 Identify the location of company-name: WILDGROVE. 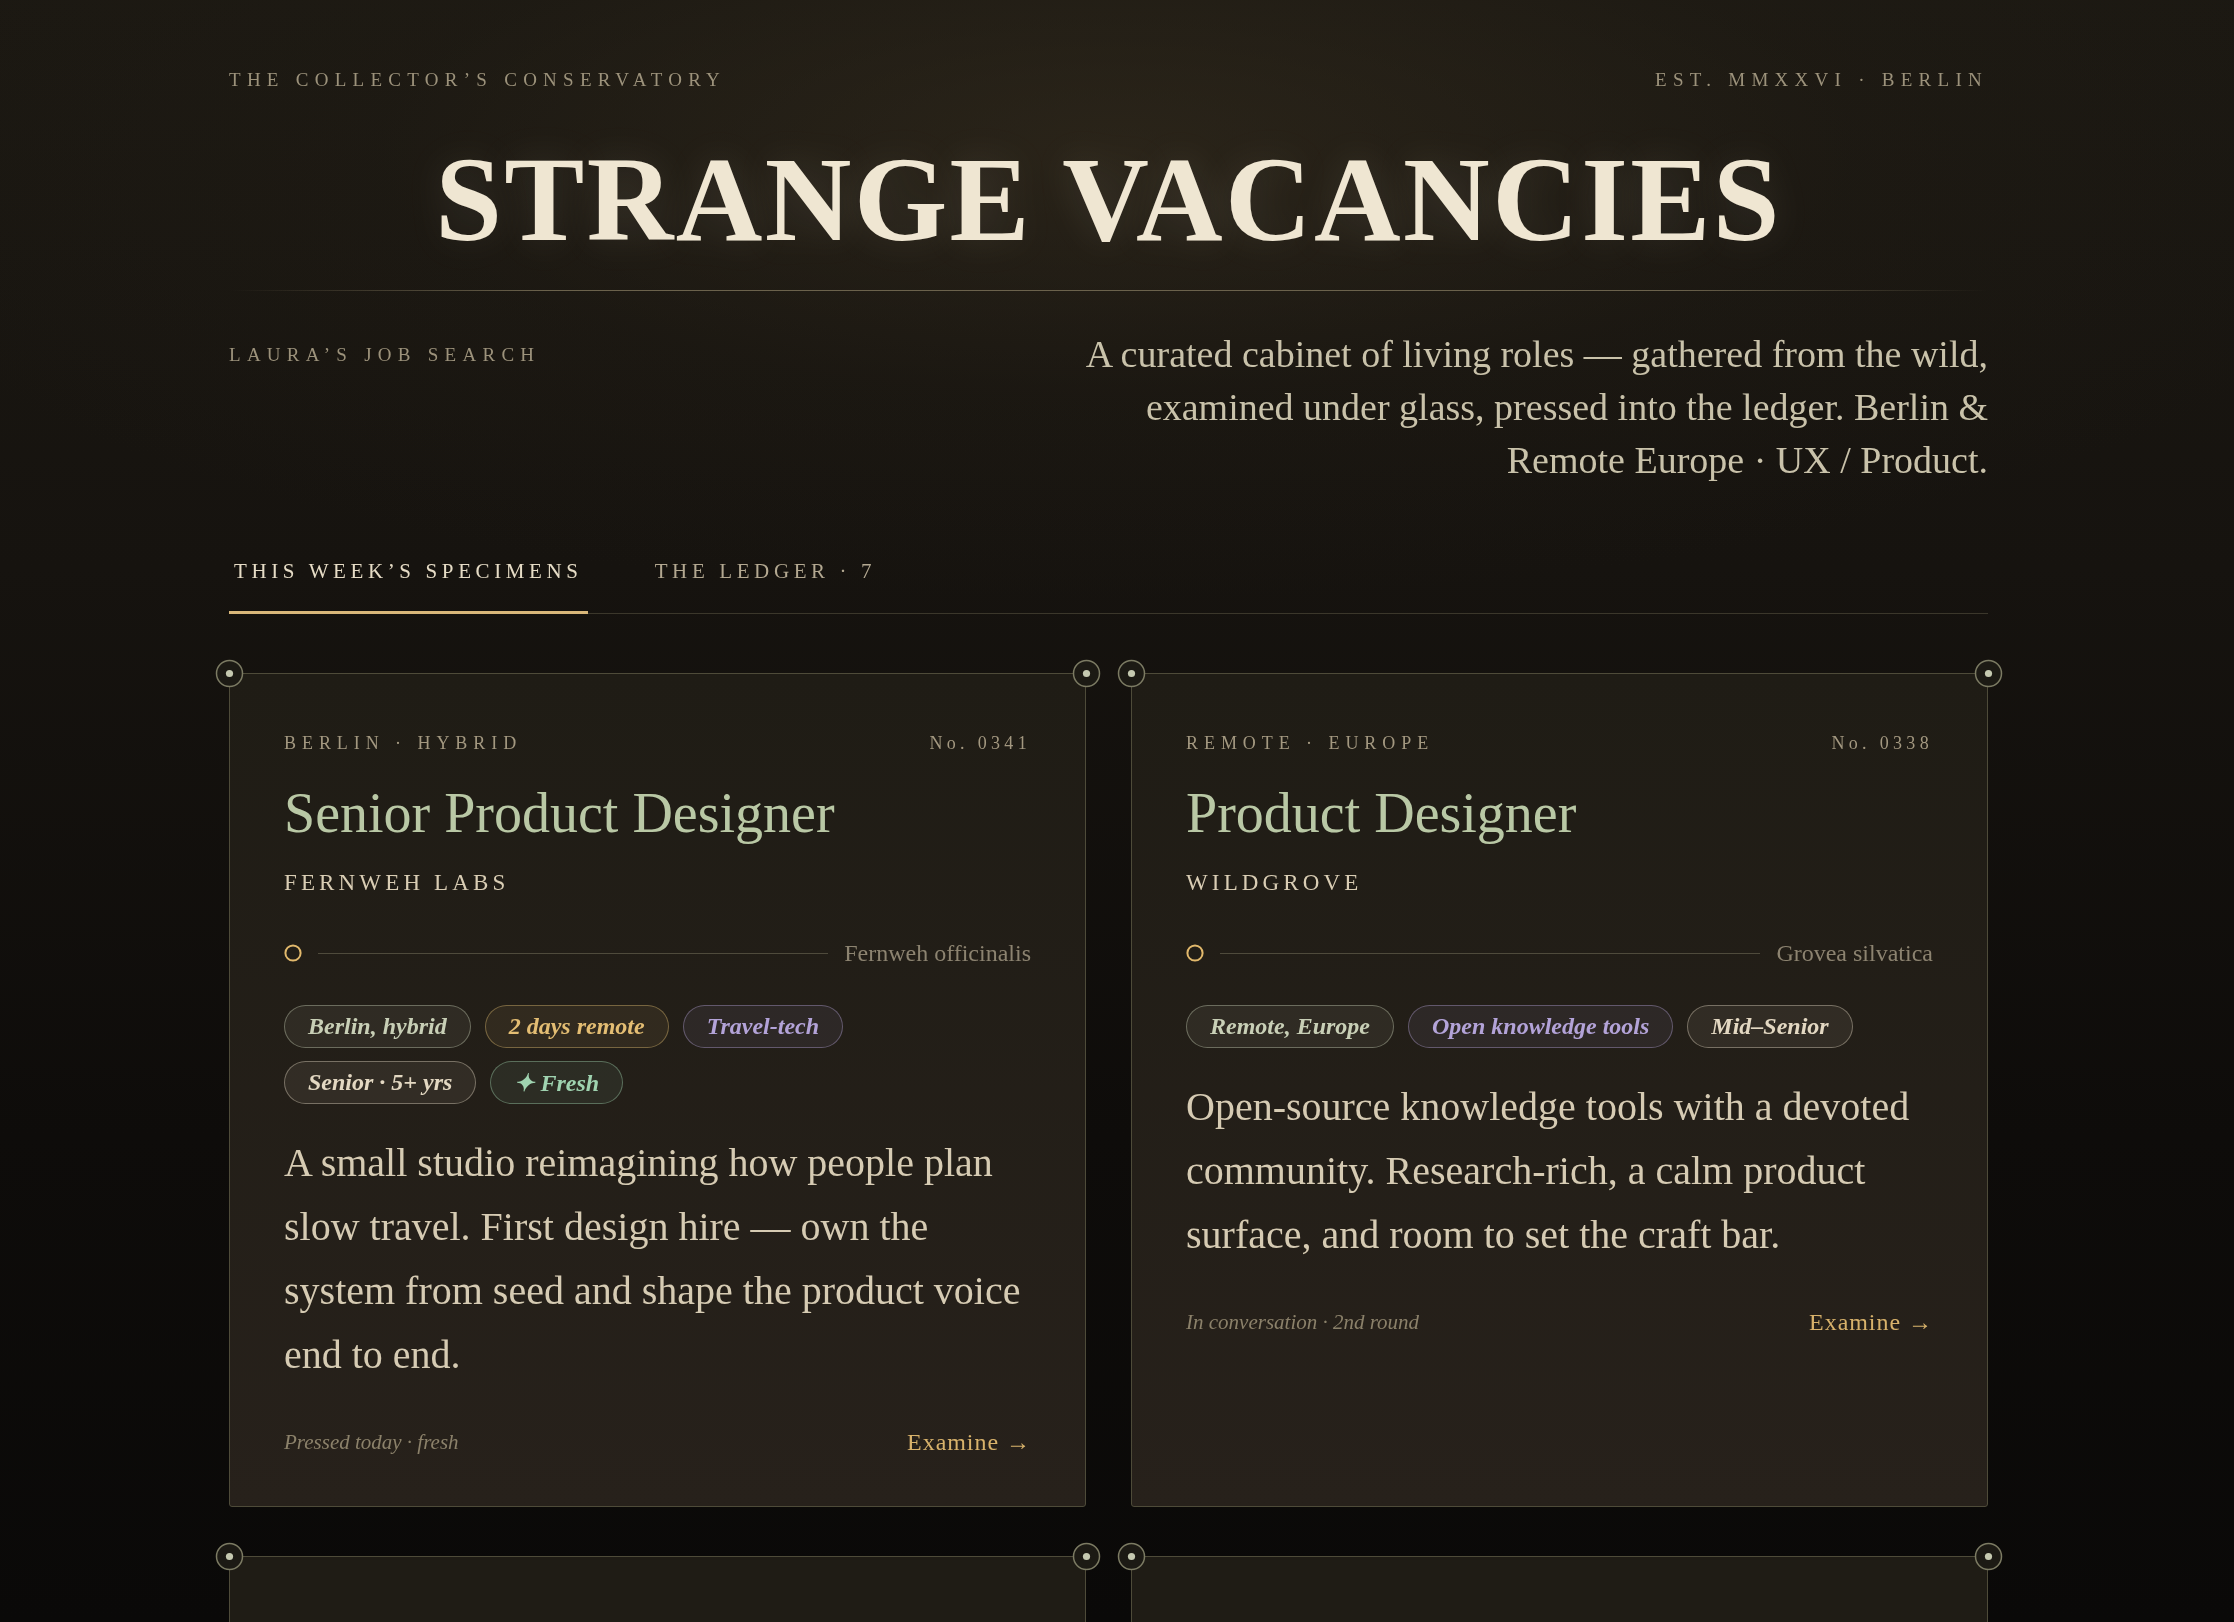
(1275, 883).